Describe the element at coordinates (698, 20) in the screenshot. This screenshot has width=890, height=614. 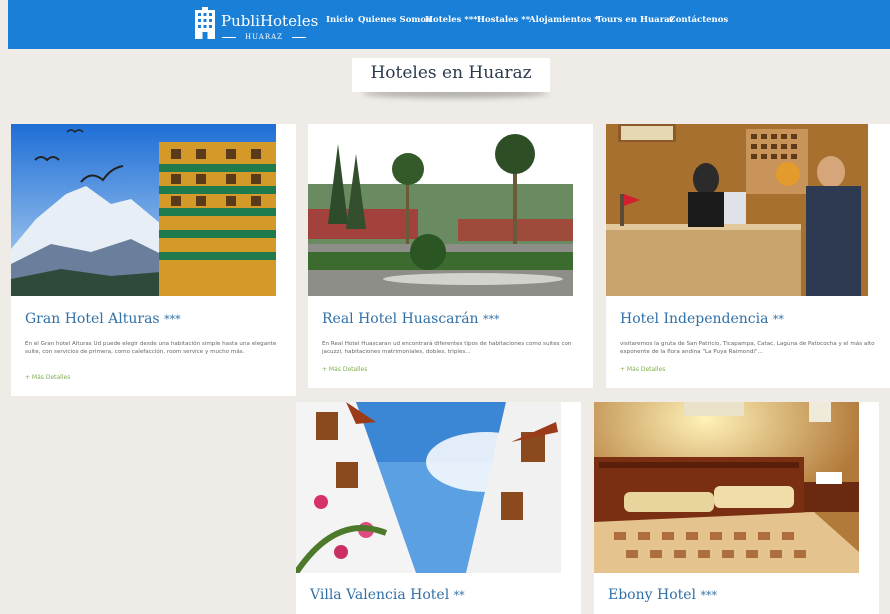
I see `nav-contactenos: Contáctenos` at that location.